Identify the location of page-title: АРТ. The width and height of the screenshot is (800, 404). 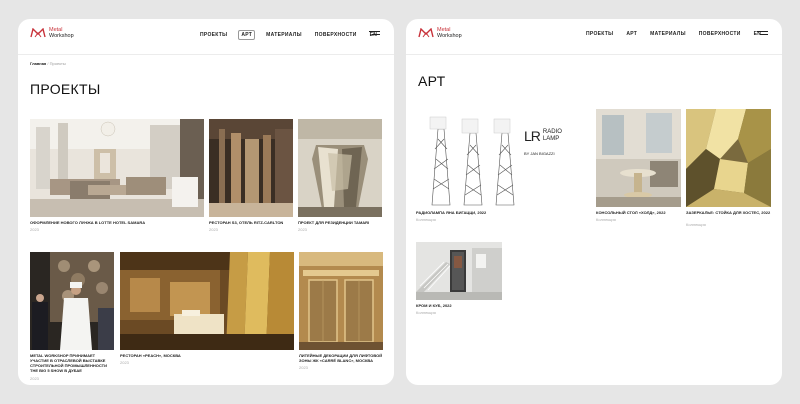
(432, 81).